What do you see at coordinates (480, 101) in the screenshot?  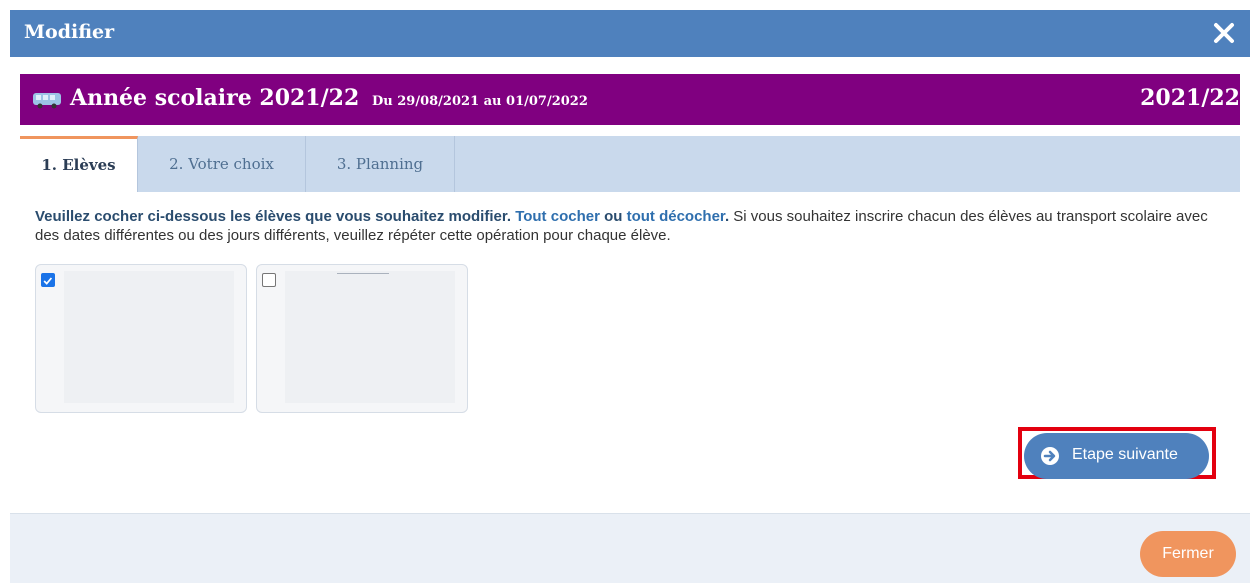 I see `school-year-dates: Du 29/08/2021 au 01/07/2022` at bounding box center [480, 101].